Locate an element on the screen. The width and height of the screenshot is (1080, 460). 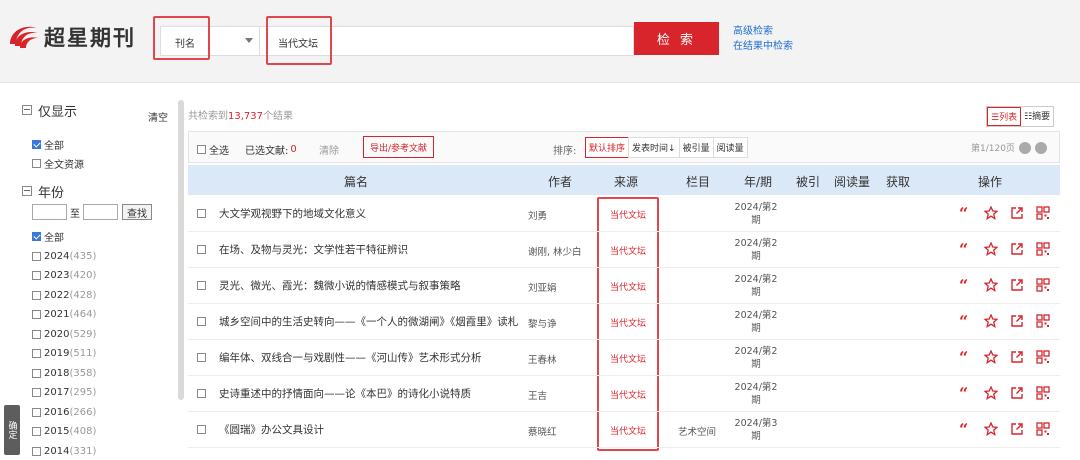
year-item: 2024 (435) is located at coordinates (102, 257).